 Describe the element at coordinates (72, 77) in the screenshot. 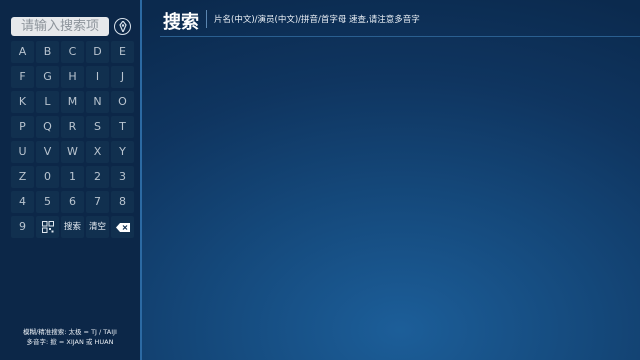

I see `key-h: H` at that location.